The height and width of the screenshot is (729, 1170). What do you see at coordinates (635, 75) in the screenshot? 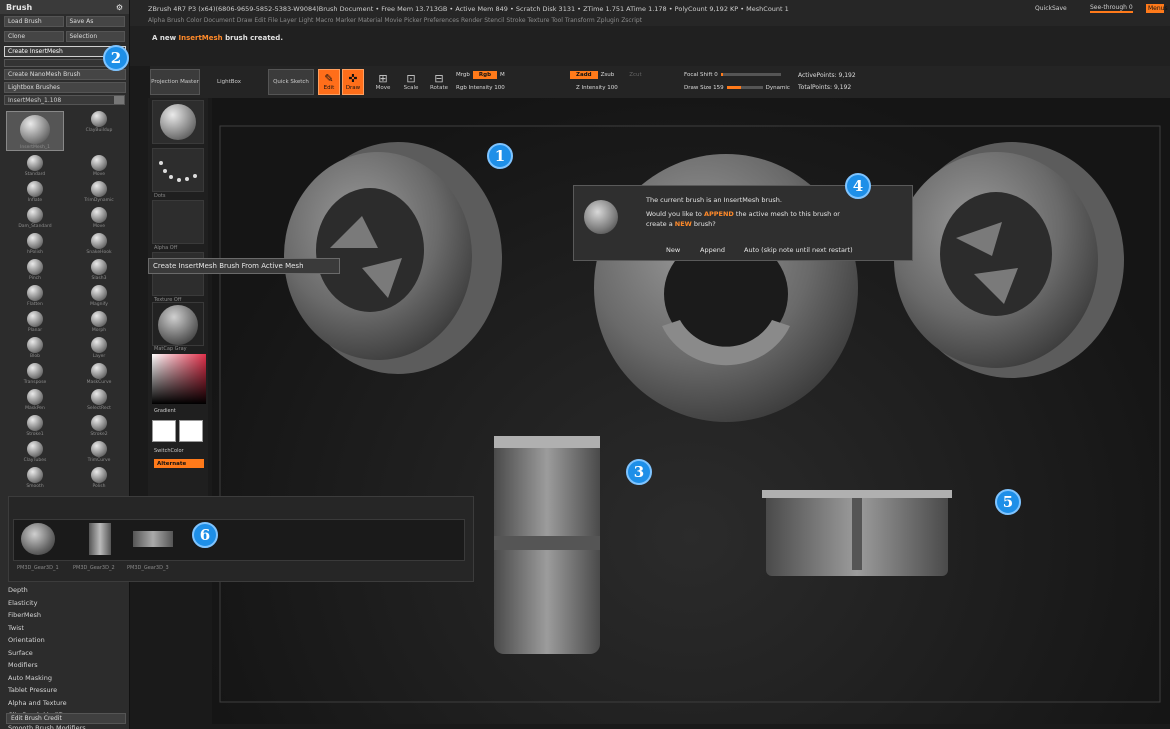
I see `zcut-toggle: Zcut` at bounding box center [635, 75].